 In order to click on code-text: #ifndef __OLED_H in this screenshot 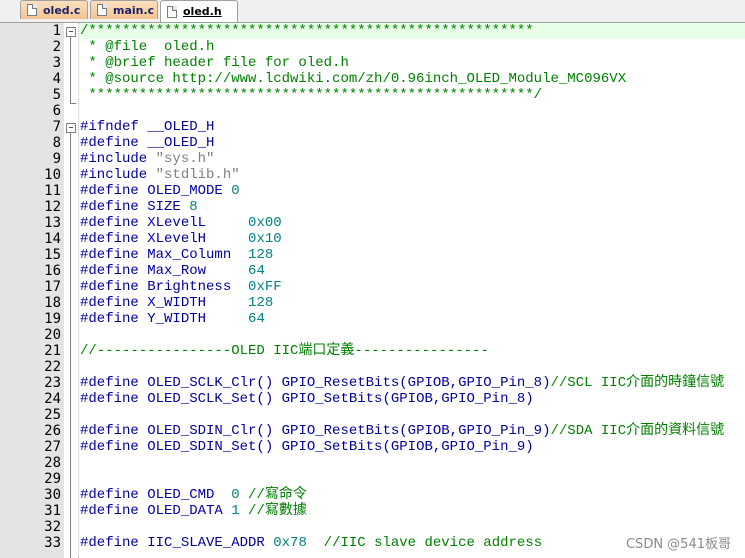, I will do `click(147, 127)`.